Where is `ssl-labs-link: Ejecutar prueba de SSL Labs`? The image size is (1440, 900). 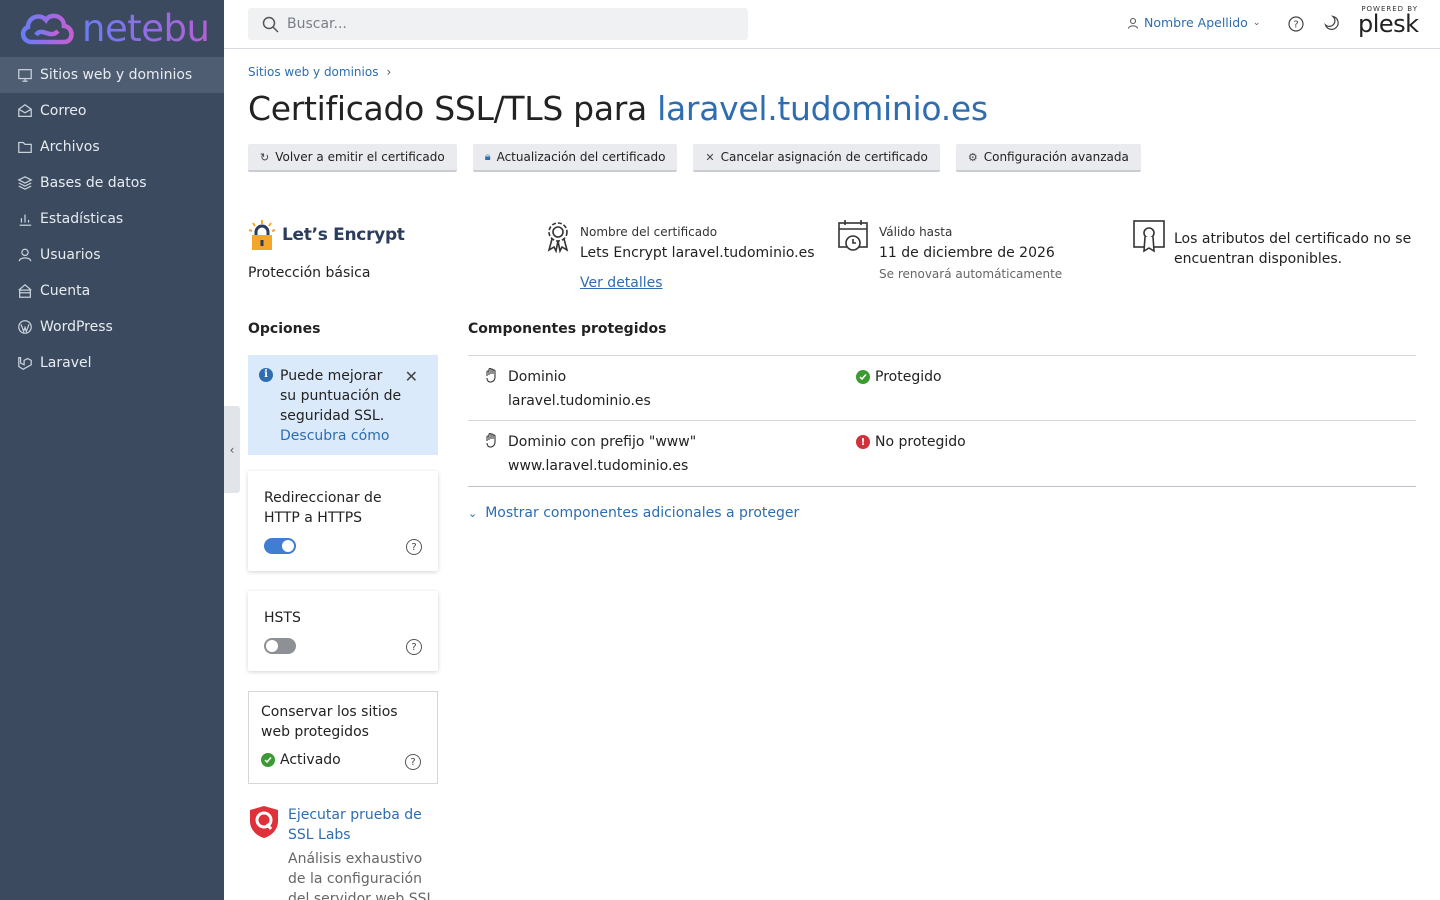
ssl-labs-link: Ejecutar prueba de SSL Labs is located at coordinates (364, 825).